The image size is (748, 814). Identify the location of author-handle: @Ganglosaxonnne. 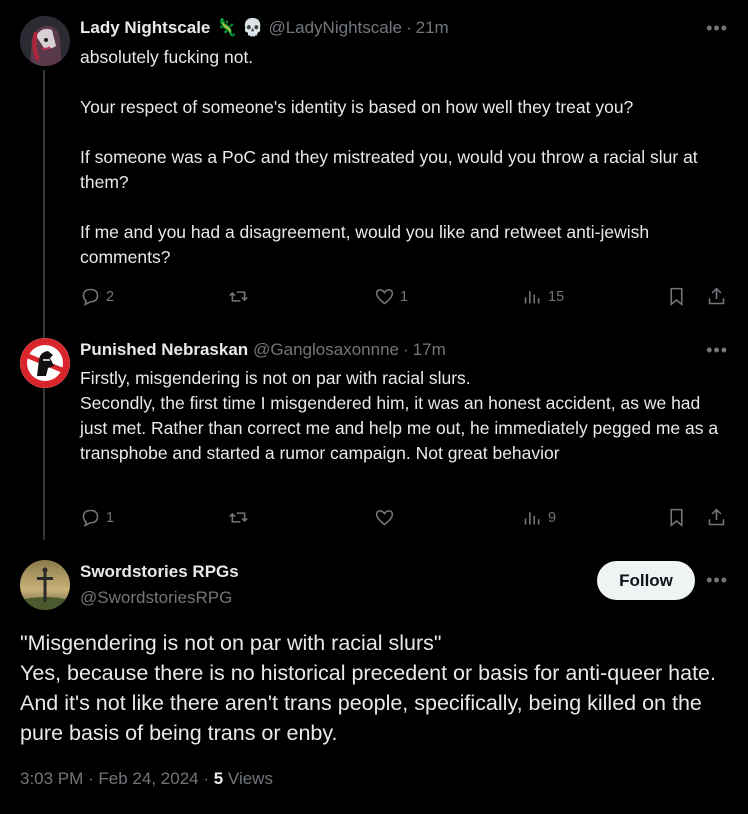
(326, 350).